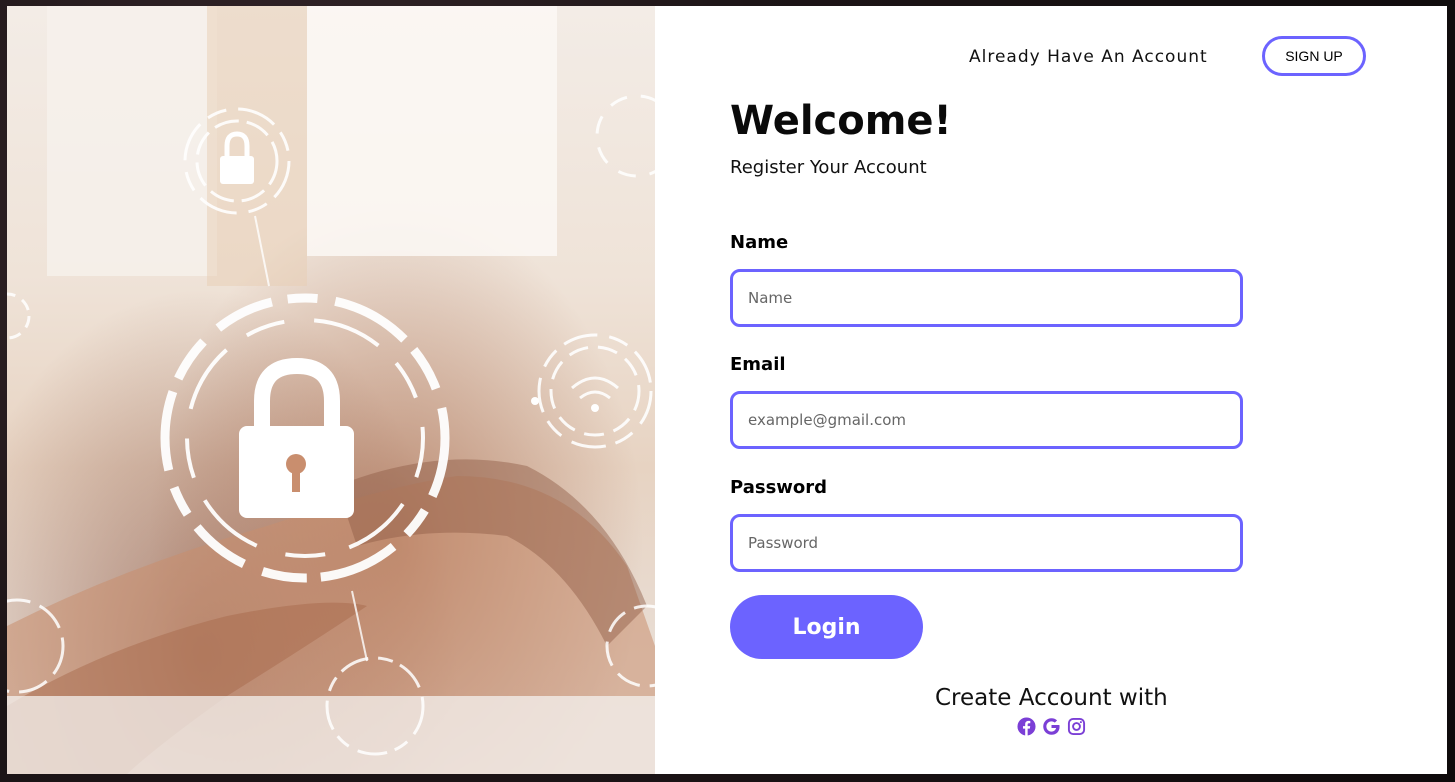 This screenshot has height=782, width=1455. What do you see at coordinates (986, 420) in the screenshot?
I see `email-input` at bounding box center [986, 420].